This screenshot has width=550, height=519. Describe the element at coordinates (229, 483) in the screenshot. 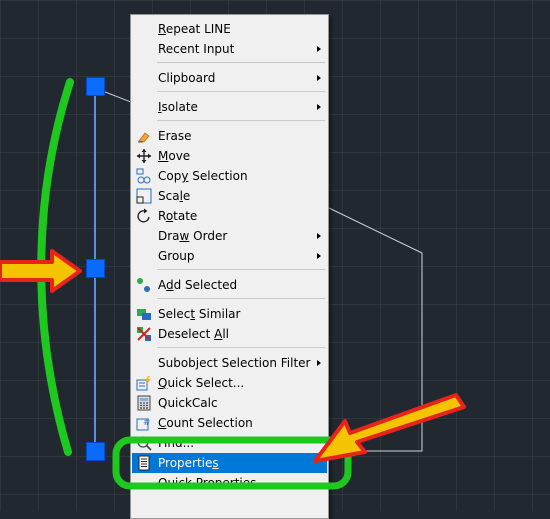

I see `menu-item-quick-properties: Quick Properties` at that location.